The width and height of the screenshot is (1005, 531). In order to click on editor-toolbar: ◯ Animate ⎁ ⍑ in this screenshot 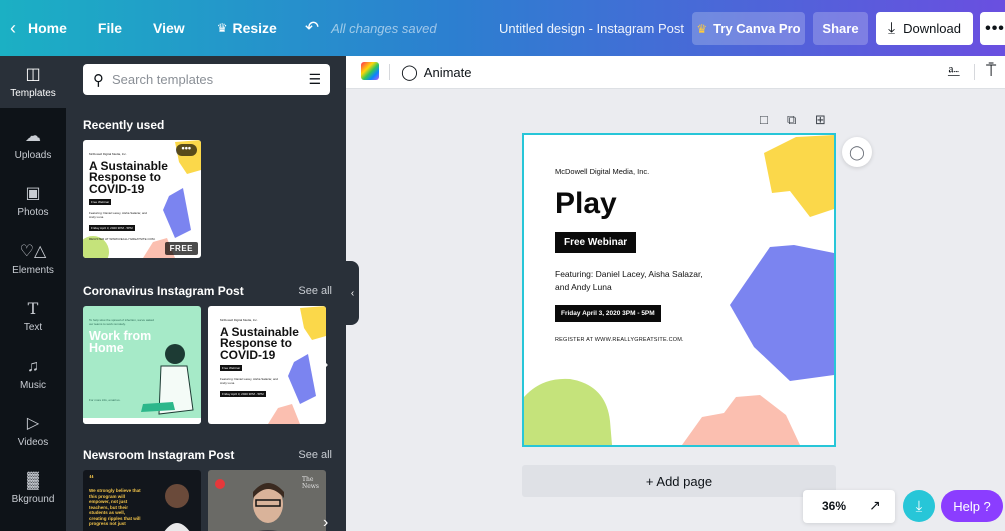, I will do `click(675, 72)`.